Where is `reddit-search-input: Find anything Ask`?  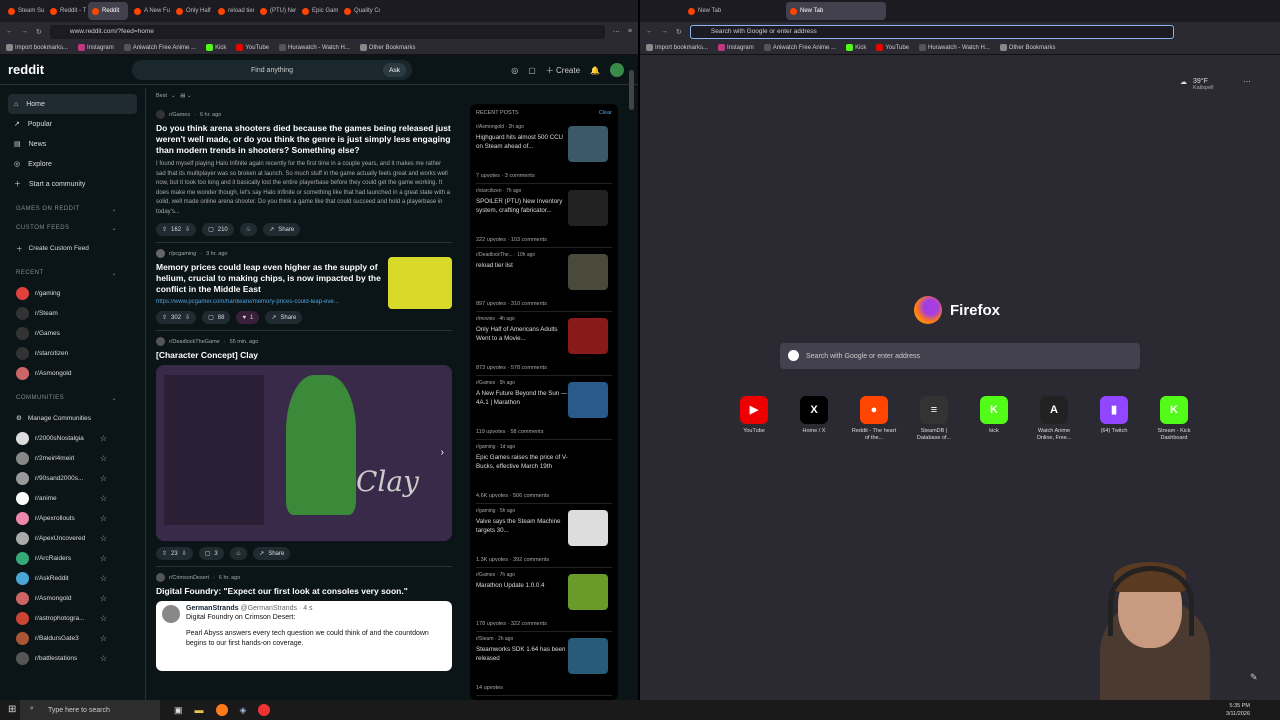
reddit-search-input: Find anything Ask is located at coordinates (272, 70).